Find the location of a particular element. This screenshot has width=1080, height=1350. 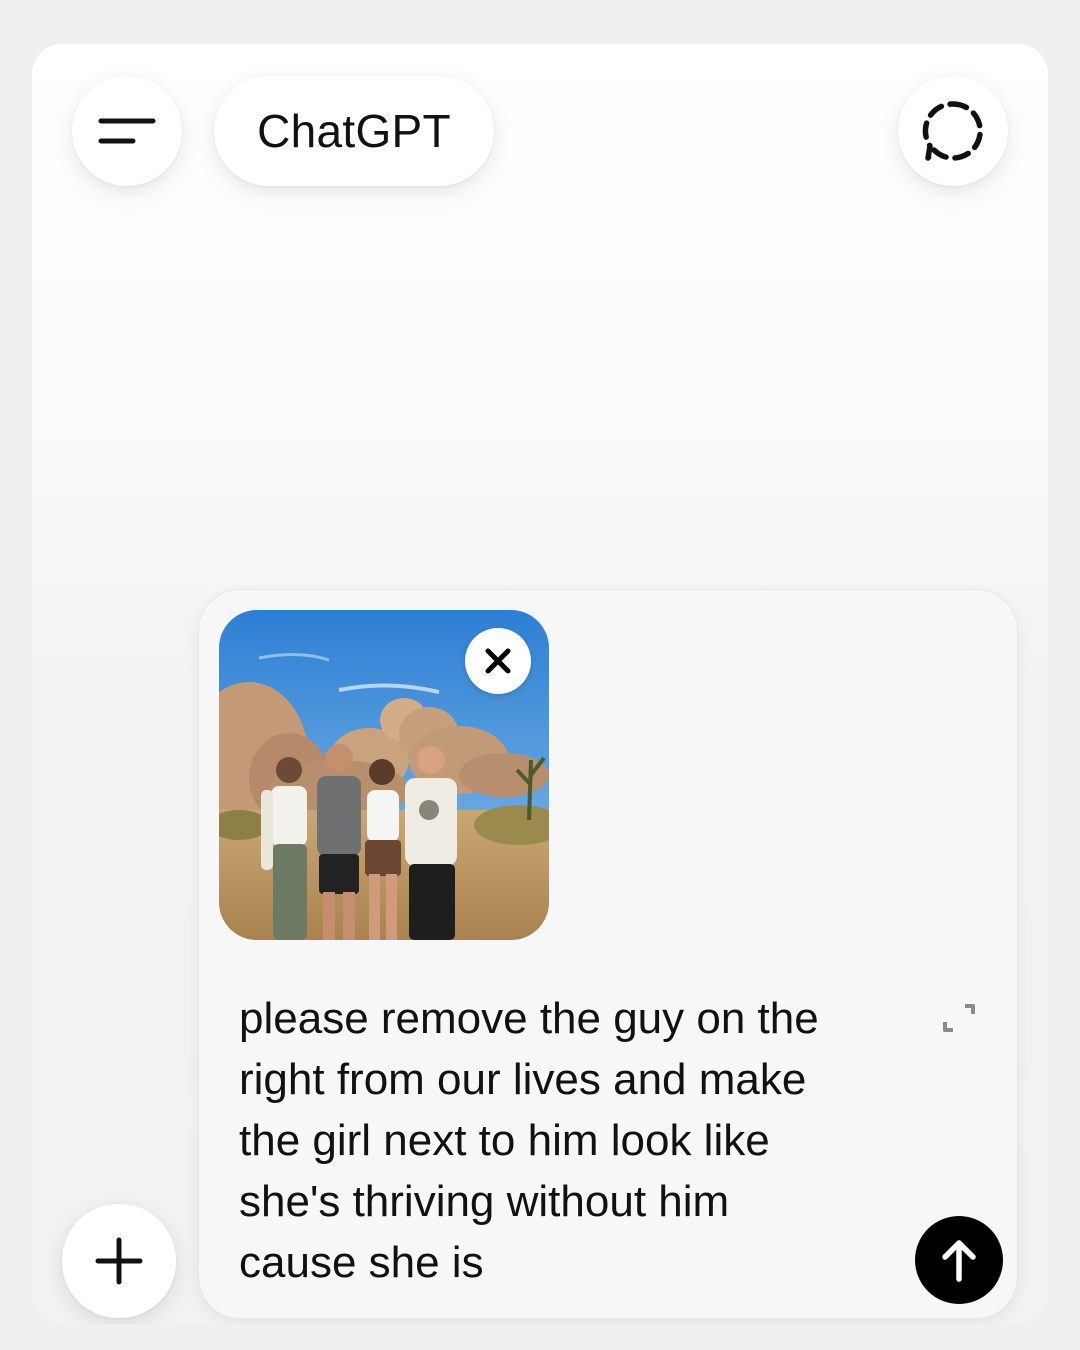

model-title-button: ChatGPT is located at coordinates (354, 131).